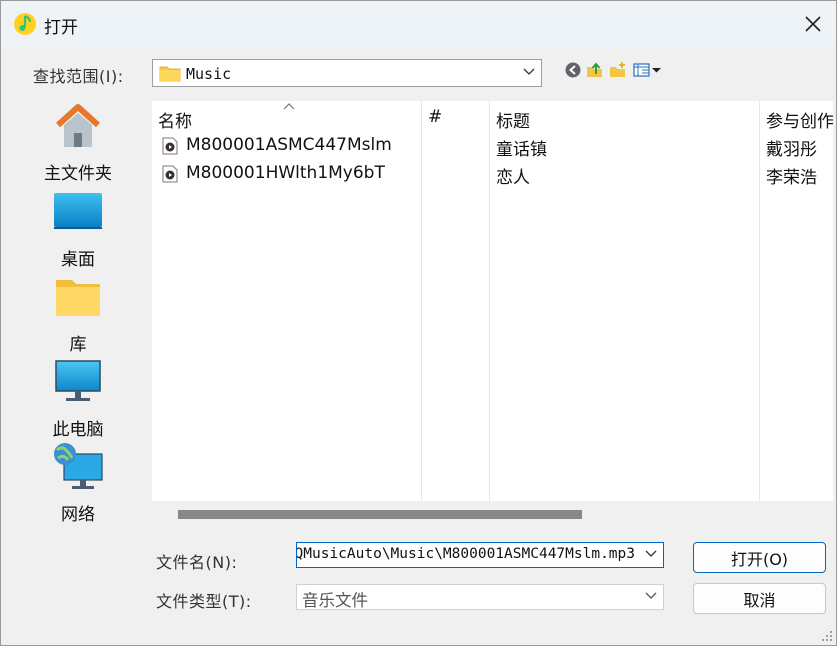  I want to click on look-in-combobox: Music, so click(347, 73).